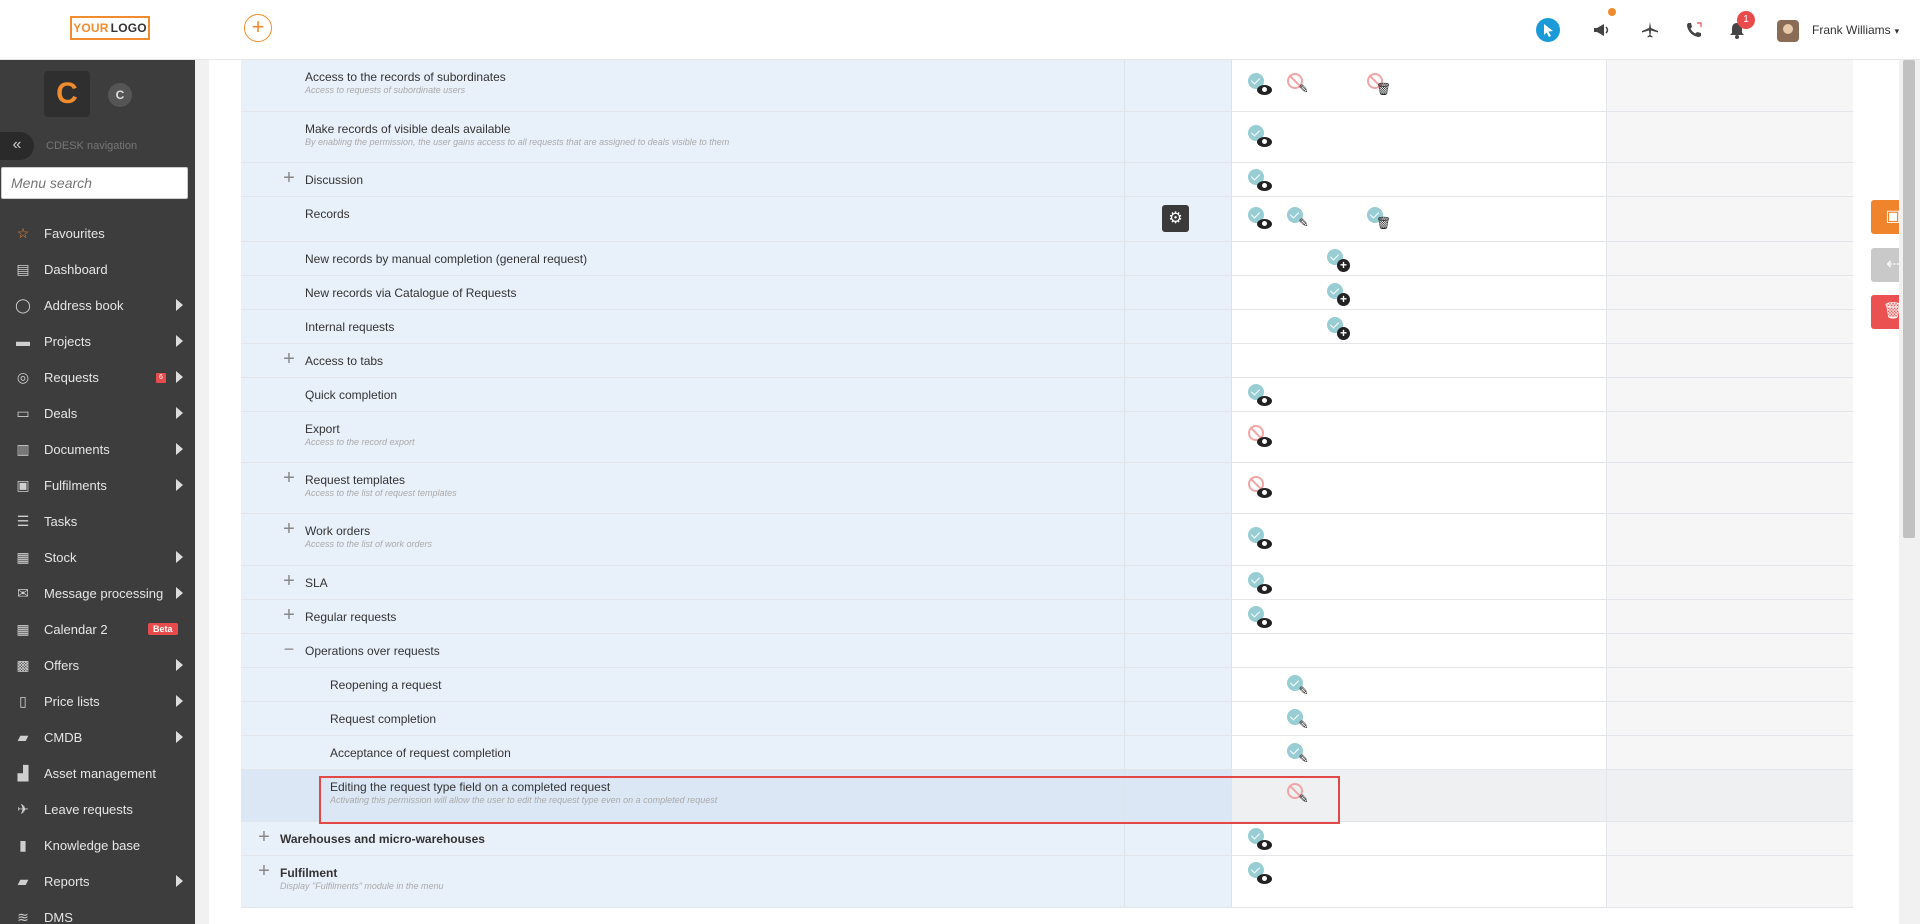 This screenshot has height=924, width=1920. What do you see at coordinates (97, 341) in the screenshot?
I see `sidebar-item-projects: ▬ Projects` at bounding box center [97, 341].